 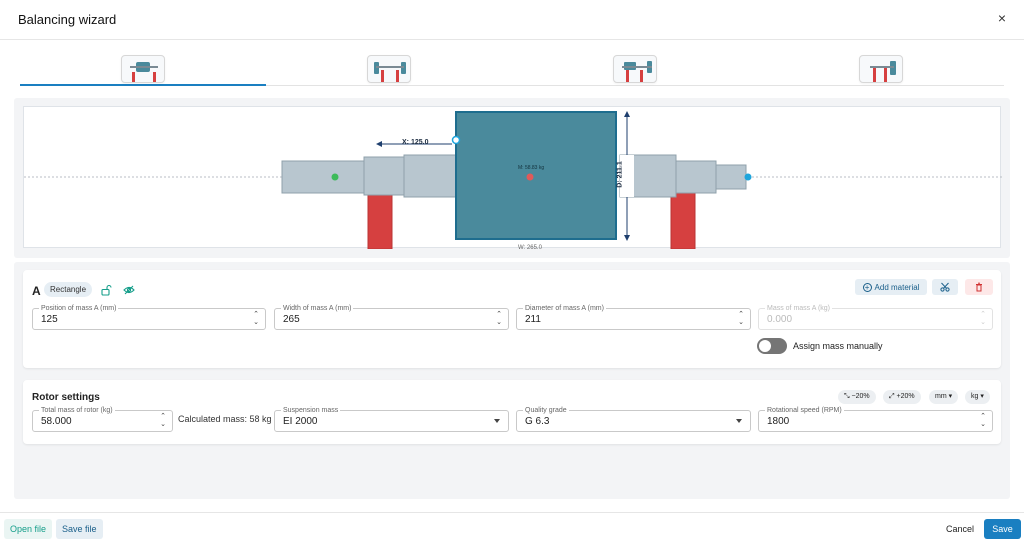 What do you see at coordinates (531, 168) in the screenshot?
I see `mass-value-label: M: 58.83 kg` at bounding box center [531, 168].